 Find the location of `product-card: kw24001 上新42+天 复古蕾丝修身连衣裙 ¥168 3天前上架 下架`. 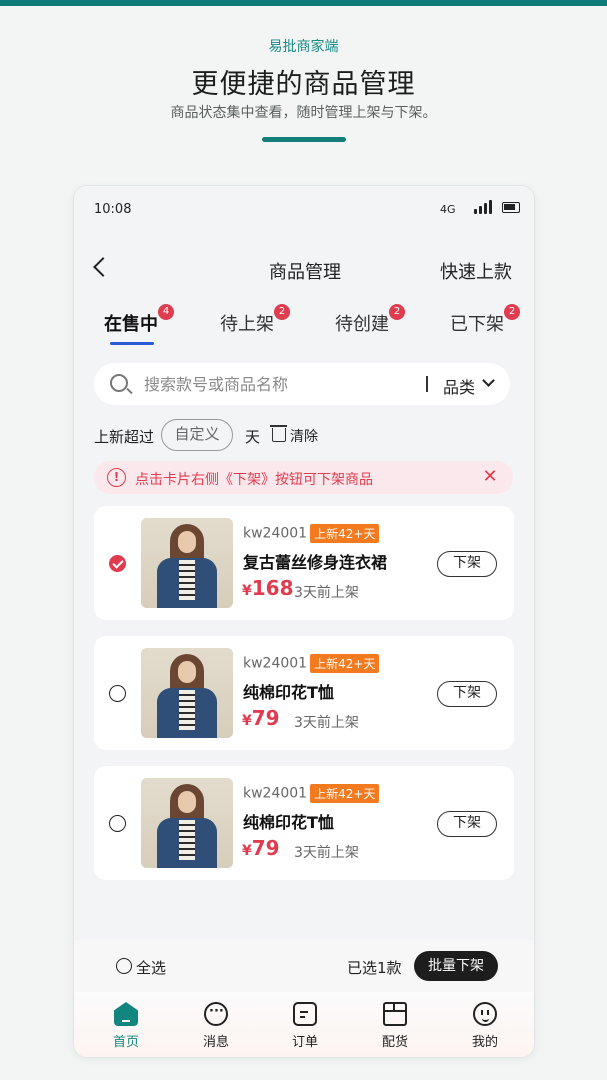

product-card: kw24001 上新42+天 复古蕾丝修身连衣裙 ¥168 3天前上架 下架 is located at coordinates (304, 563).